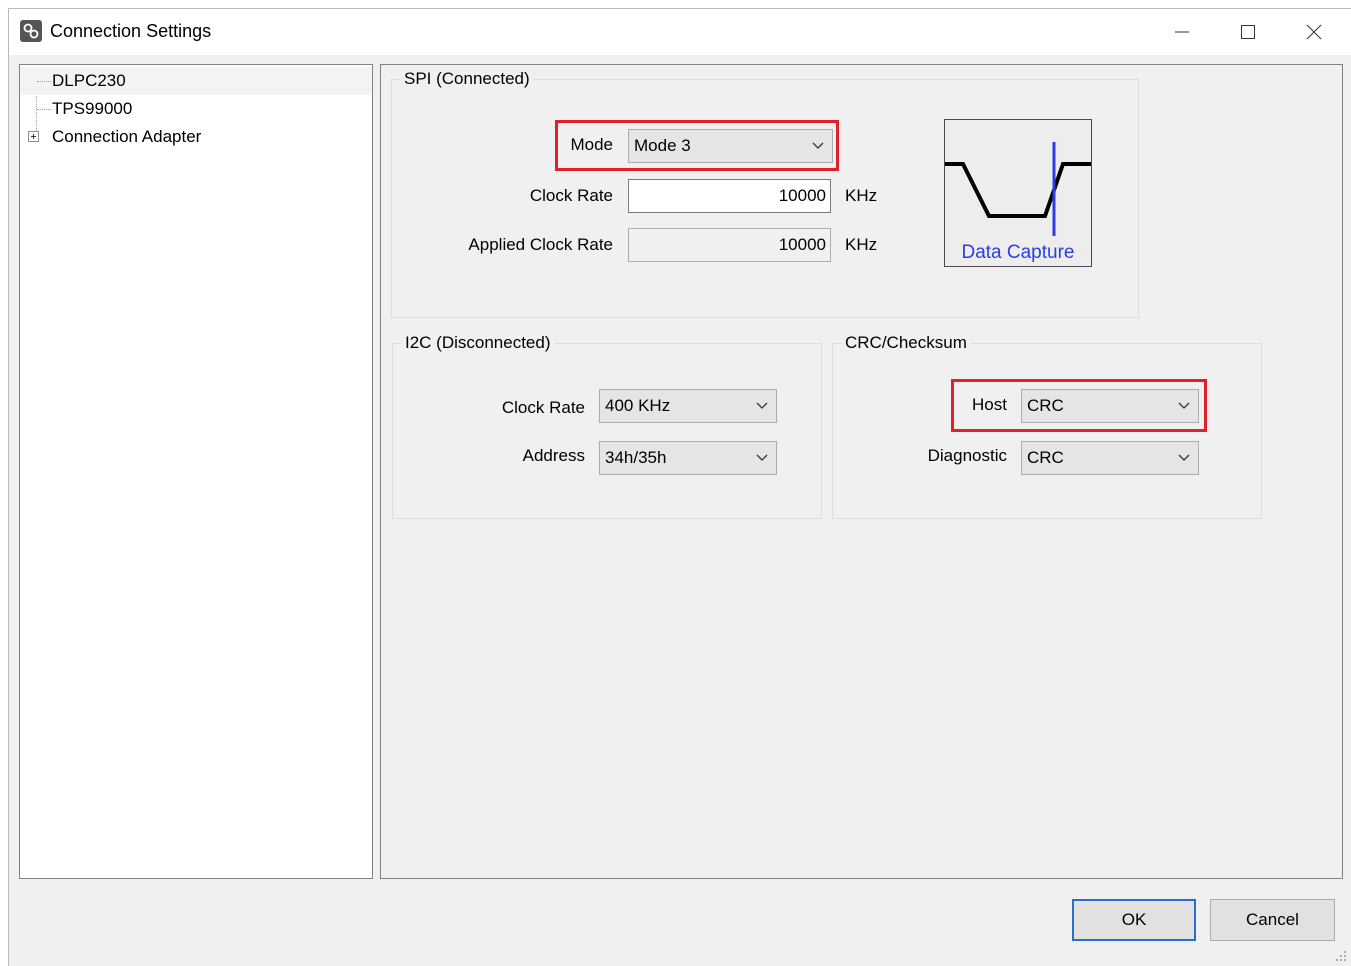 This screenshot has height=966, width=1351. Describe the element at coordinates (1110, 458) in the screenshot. I see `crc-diagnostic-select: CRC` at that location.